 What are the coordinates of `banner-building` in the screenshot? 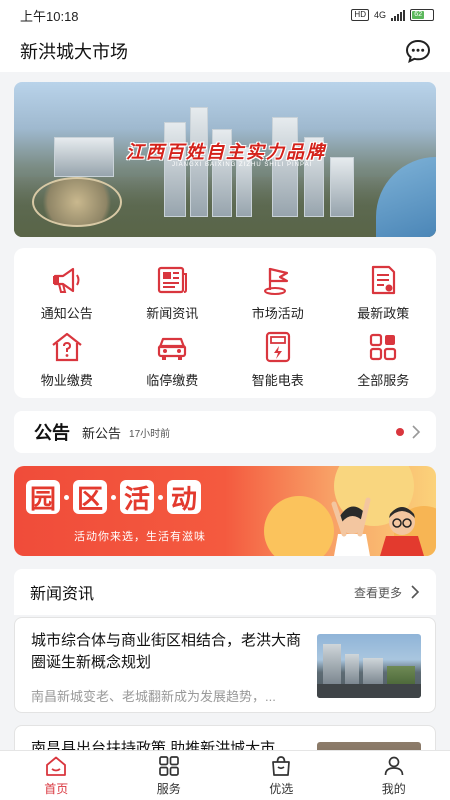 It's located at (84, 157).